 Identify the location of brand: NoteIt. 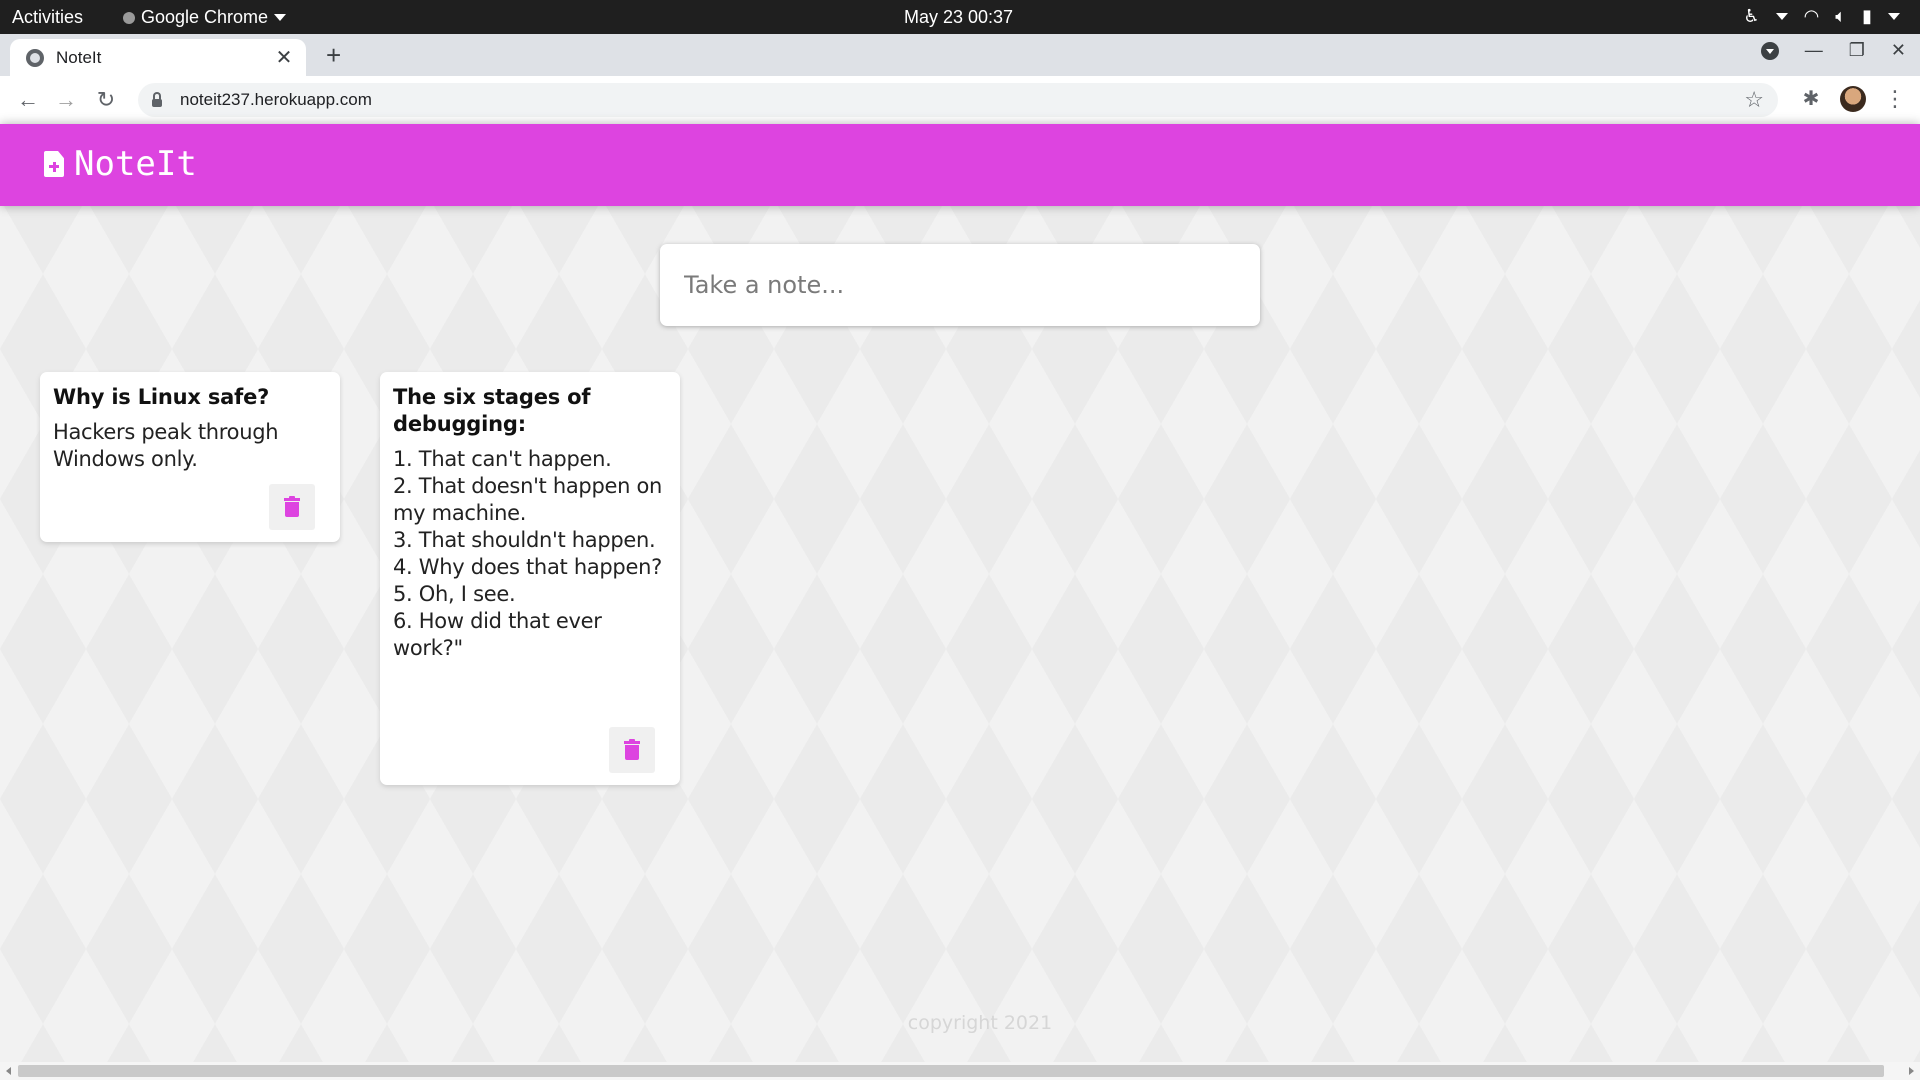
(120, 164).